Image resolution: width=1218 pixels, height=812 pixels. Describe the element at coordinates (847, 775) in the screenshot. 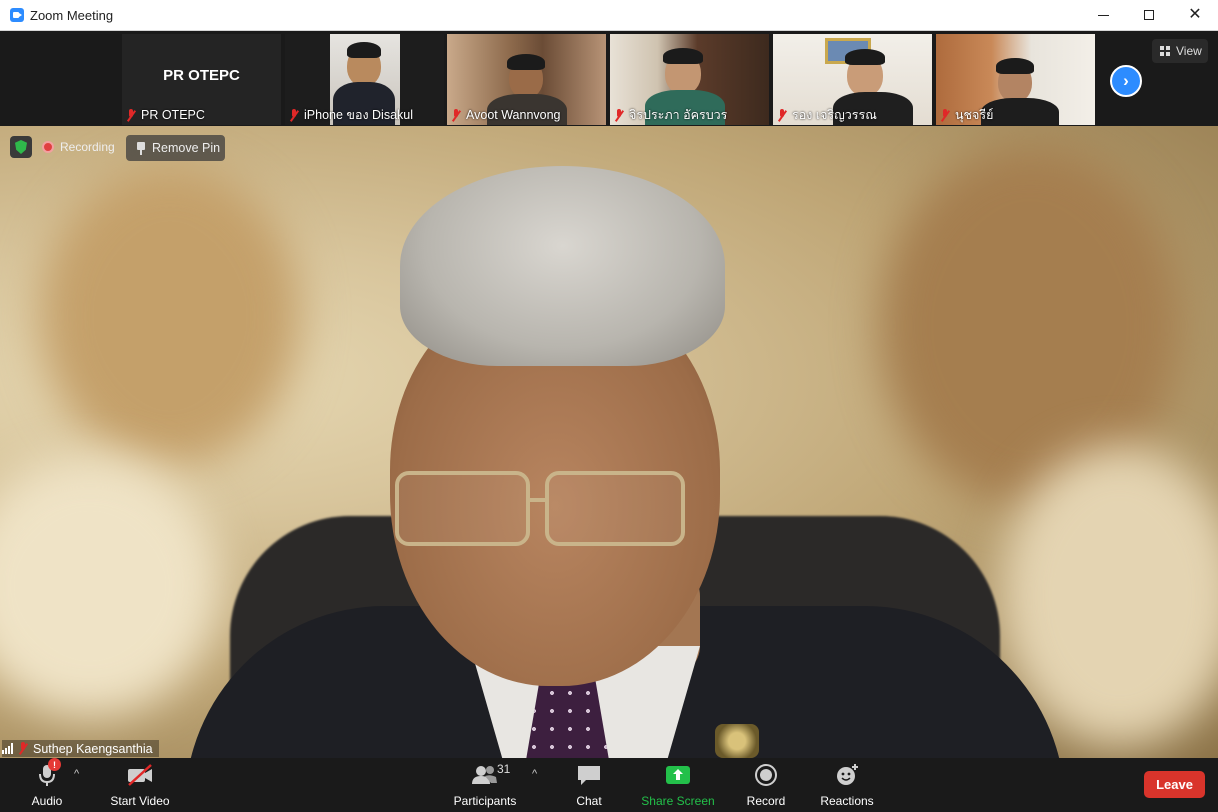

I see `reactions-icon` at that location.